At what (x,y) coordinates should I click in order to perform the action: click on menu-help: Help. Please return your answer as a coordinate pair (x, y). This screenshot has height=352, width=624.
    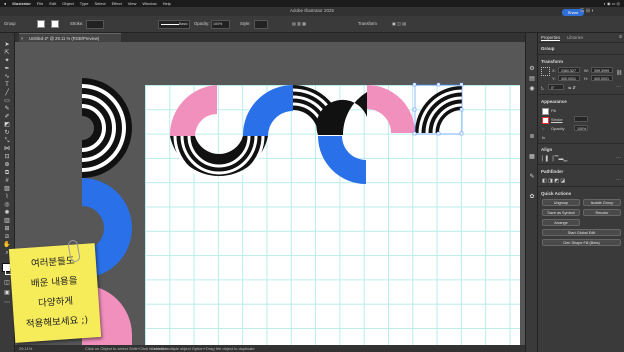
    Looking at the image, I should click on (167, 3).